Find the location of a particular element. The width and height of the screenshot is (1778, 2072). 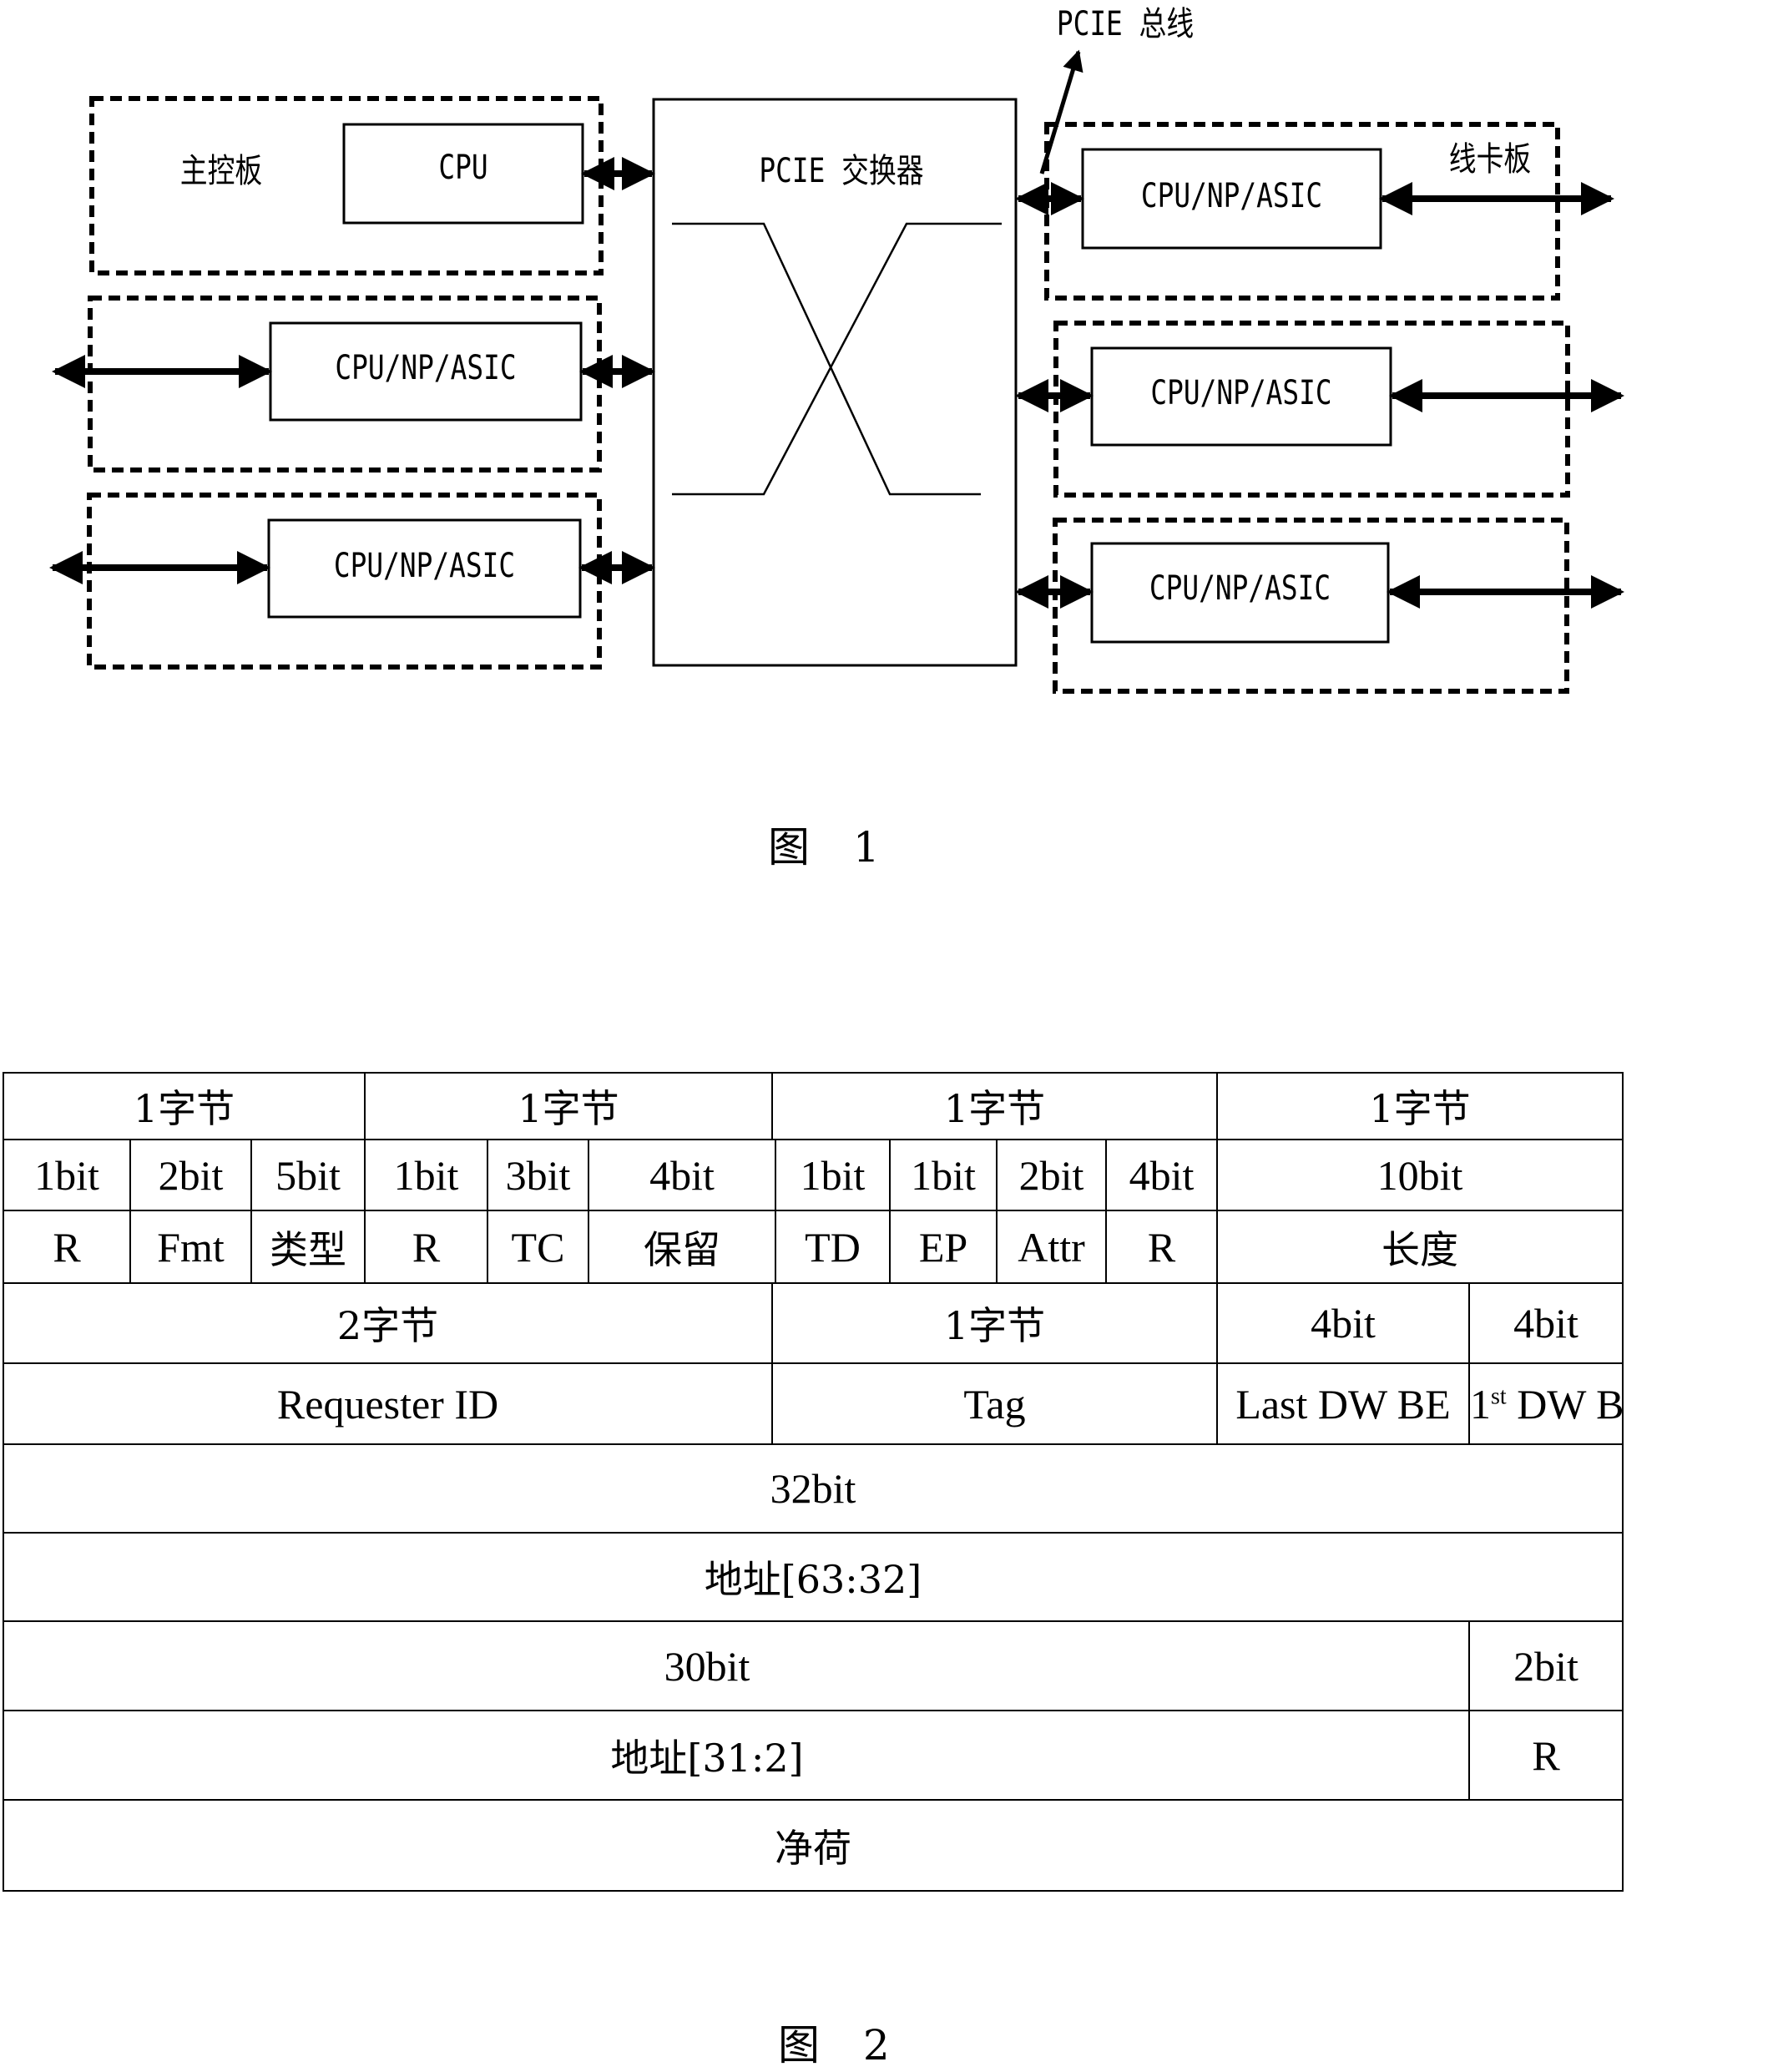

byte-row-2: 2字节 1字节 4bit 4bit is located at coordinates (814, 1323).